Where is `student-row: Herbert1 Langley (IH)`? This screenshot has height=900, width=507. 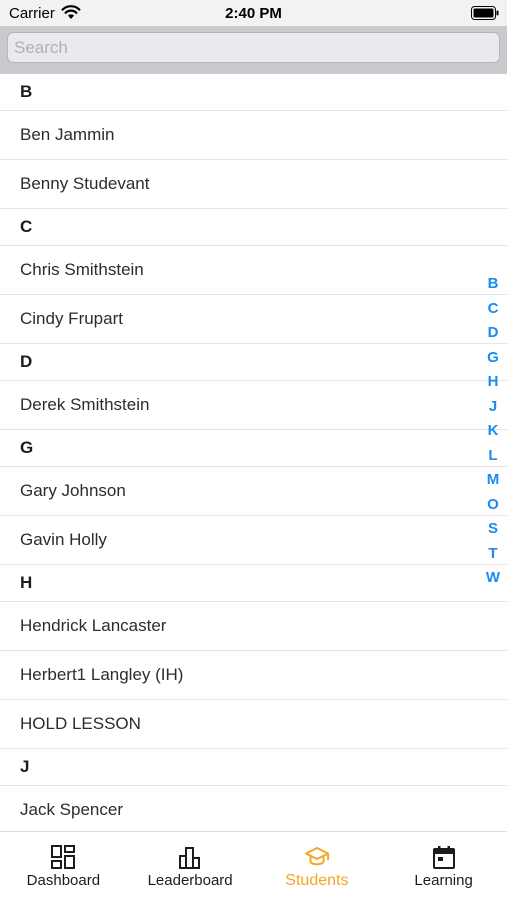
student-row: Herbert1 Langley (IH) is located at coordinates (253, 675).